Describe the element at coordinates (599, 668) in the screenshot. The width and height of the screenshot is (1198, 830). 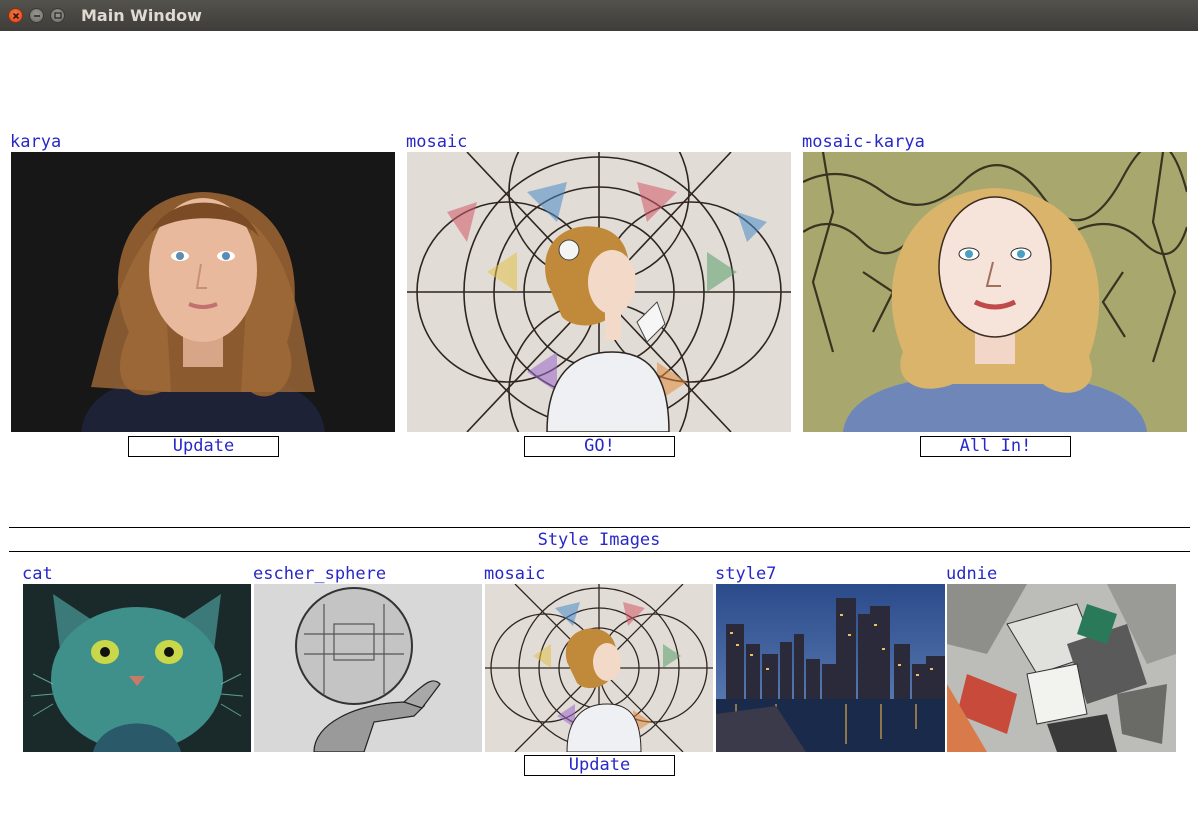
I see `style-thumb-mosaic` at that location.